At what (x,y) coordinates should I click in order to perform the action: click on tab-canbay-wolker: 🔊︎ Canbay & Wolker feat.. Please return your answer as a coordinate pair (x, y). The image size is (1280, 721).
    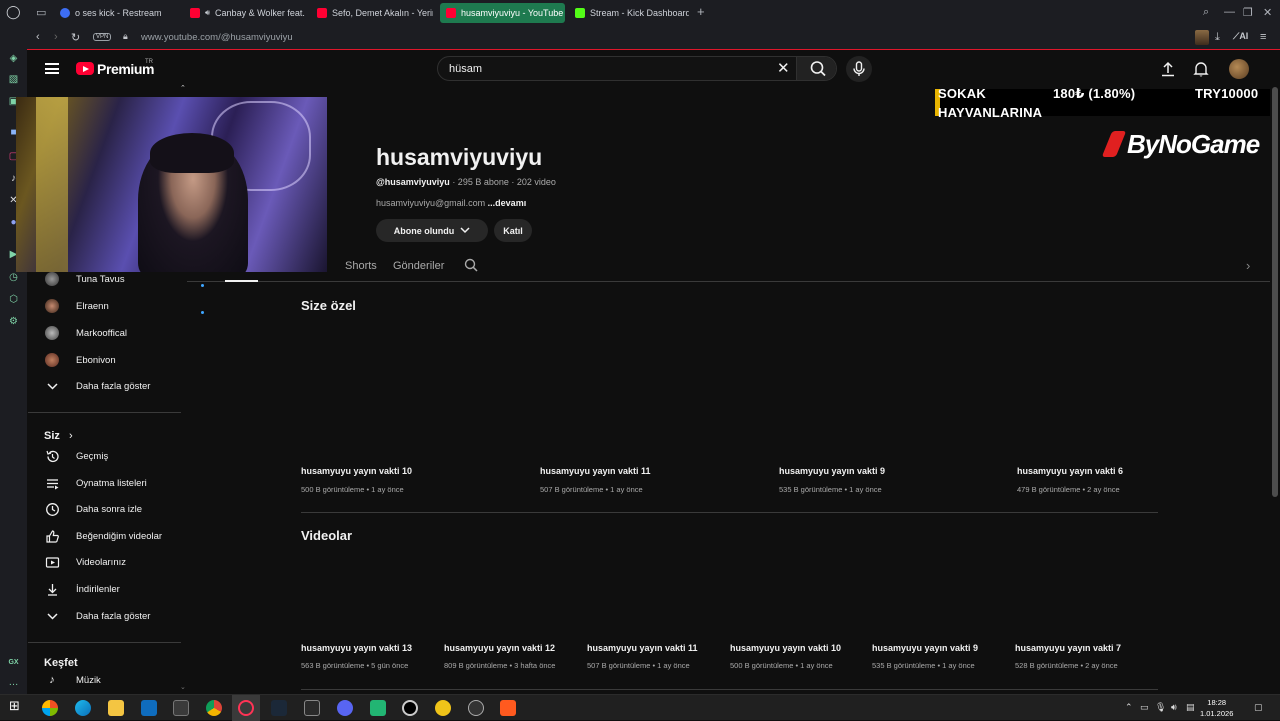
    Looking at the image, I should click on (245, 13).